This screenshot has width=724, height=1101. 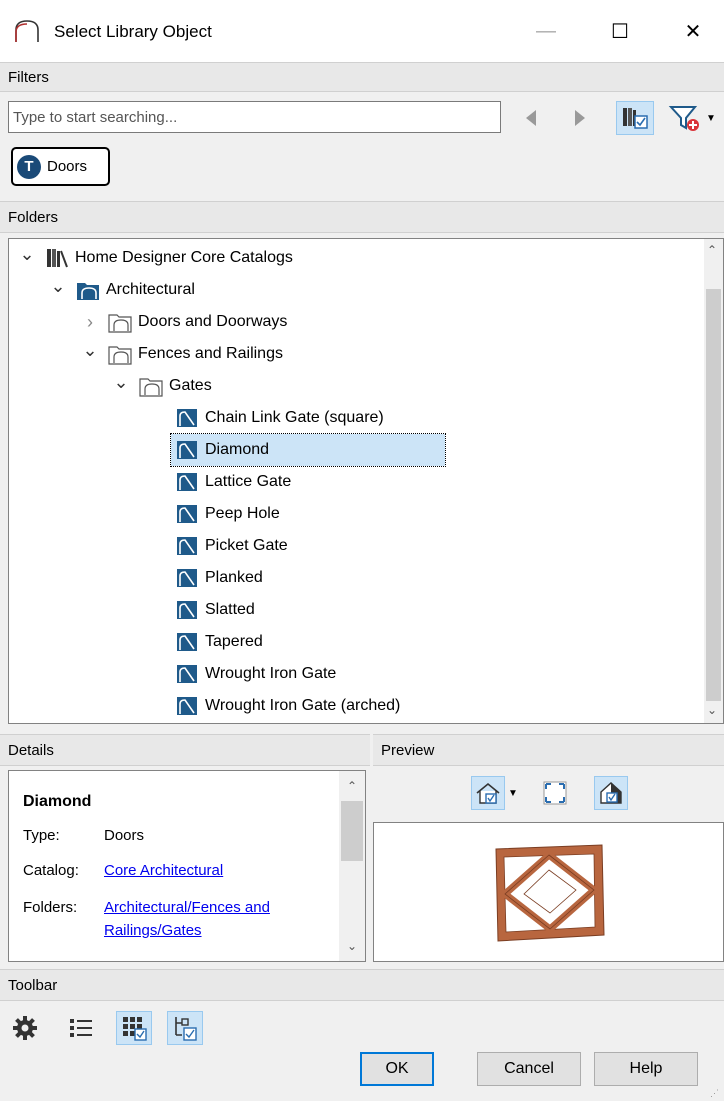 What do you see at coordinates (210, 353) in the screenshot?
I see `tree-item-label: Fences and Railings` at bounding box center [210, 353].